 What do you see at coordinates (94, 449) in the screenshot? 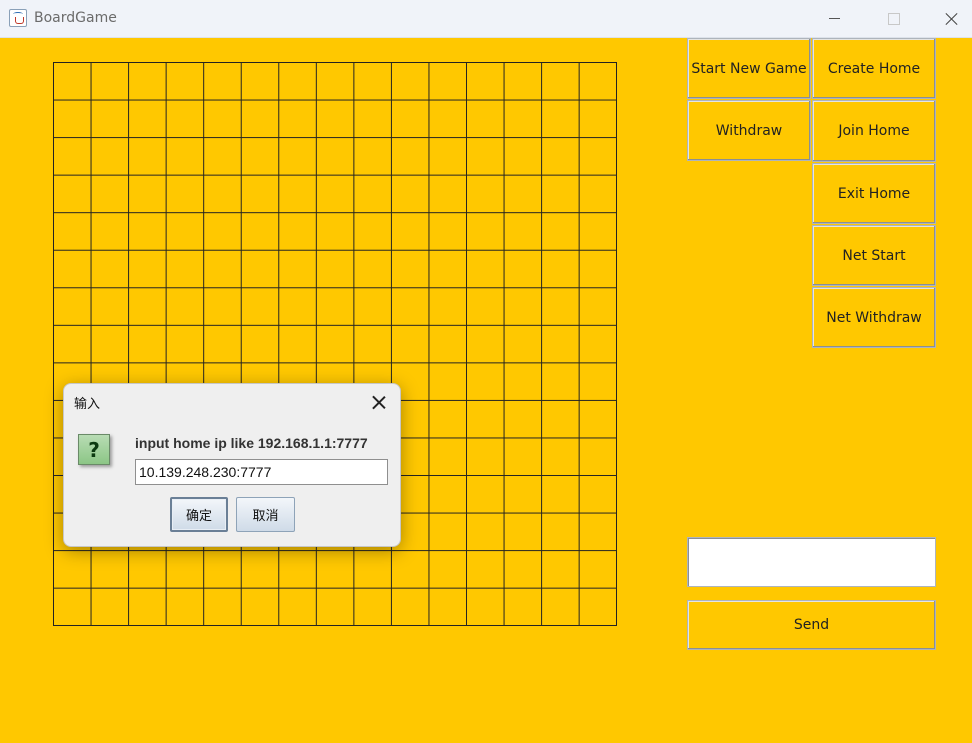
I see `question-icon: ?` at bounding box center [94, 449].